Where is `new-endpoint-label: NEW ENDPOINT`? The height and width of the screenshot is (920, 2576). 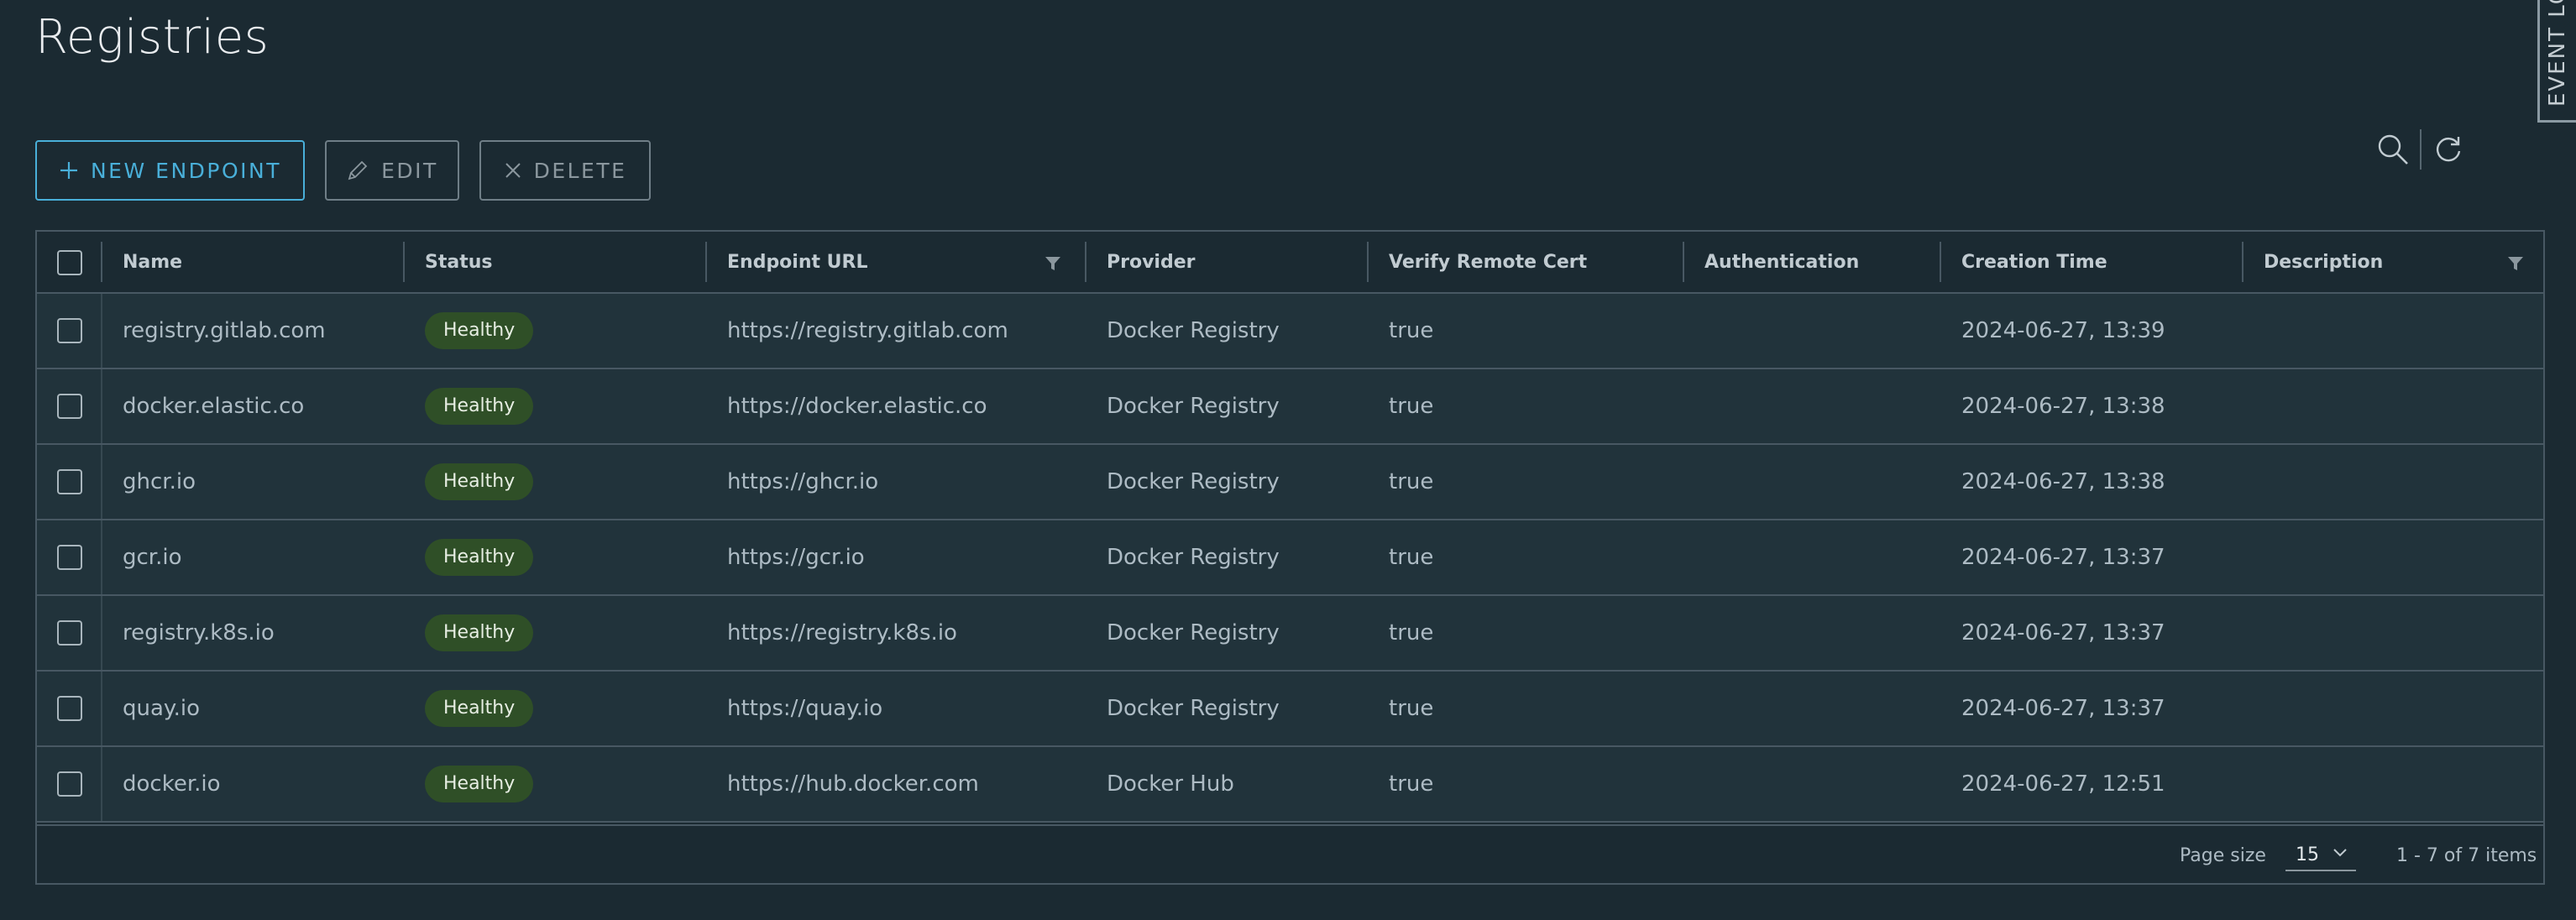 new-endpoint-label: NEW ENDPOINT is located at coordinates (186, 170).